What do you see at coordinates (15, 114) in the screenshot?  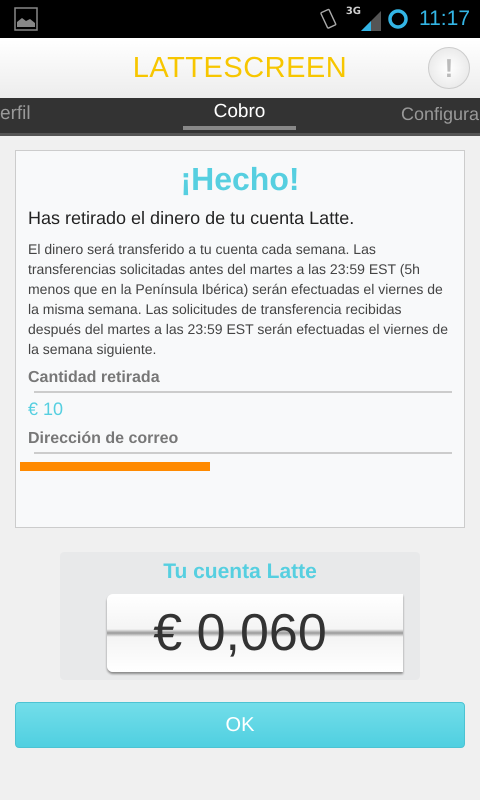 I see `tab: erfil` at bounding box center [15, 114].